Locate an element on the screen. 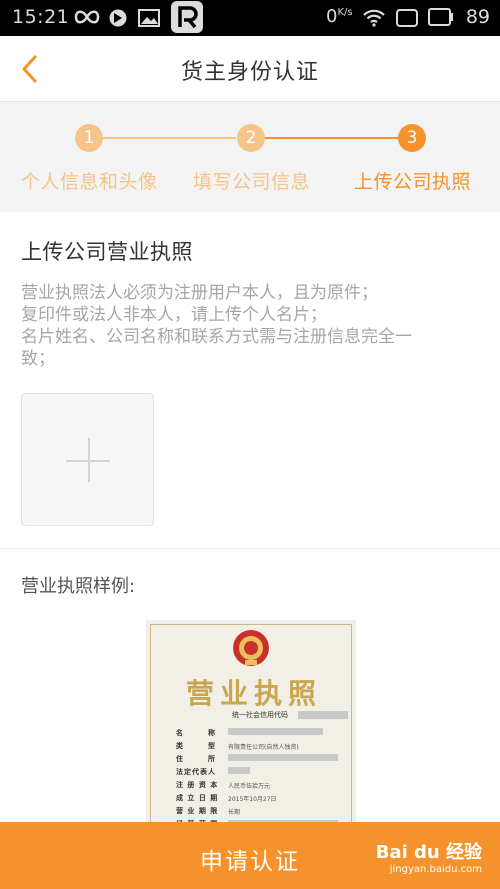  license-field-label: 注 册 资 本 is located at coordinates (197, 785).